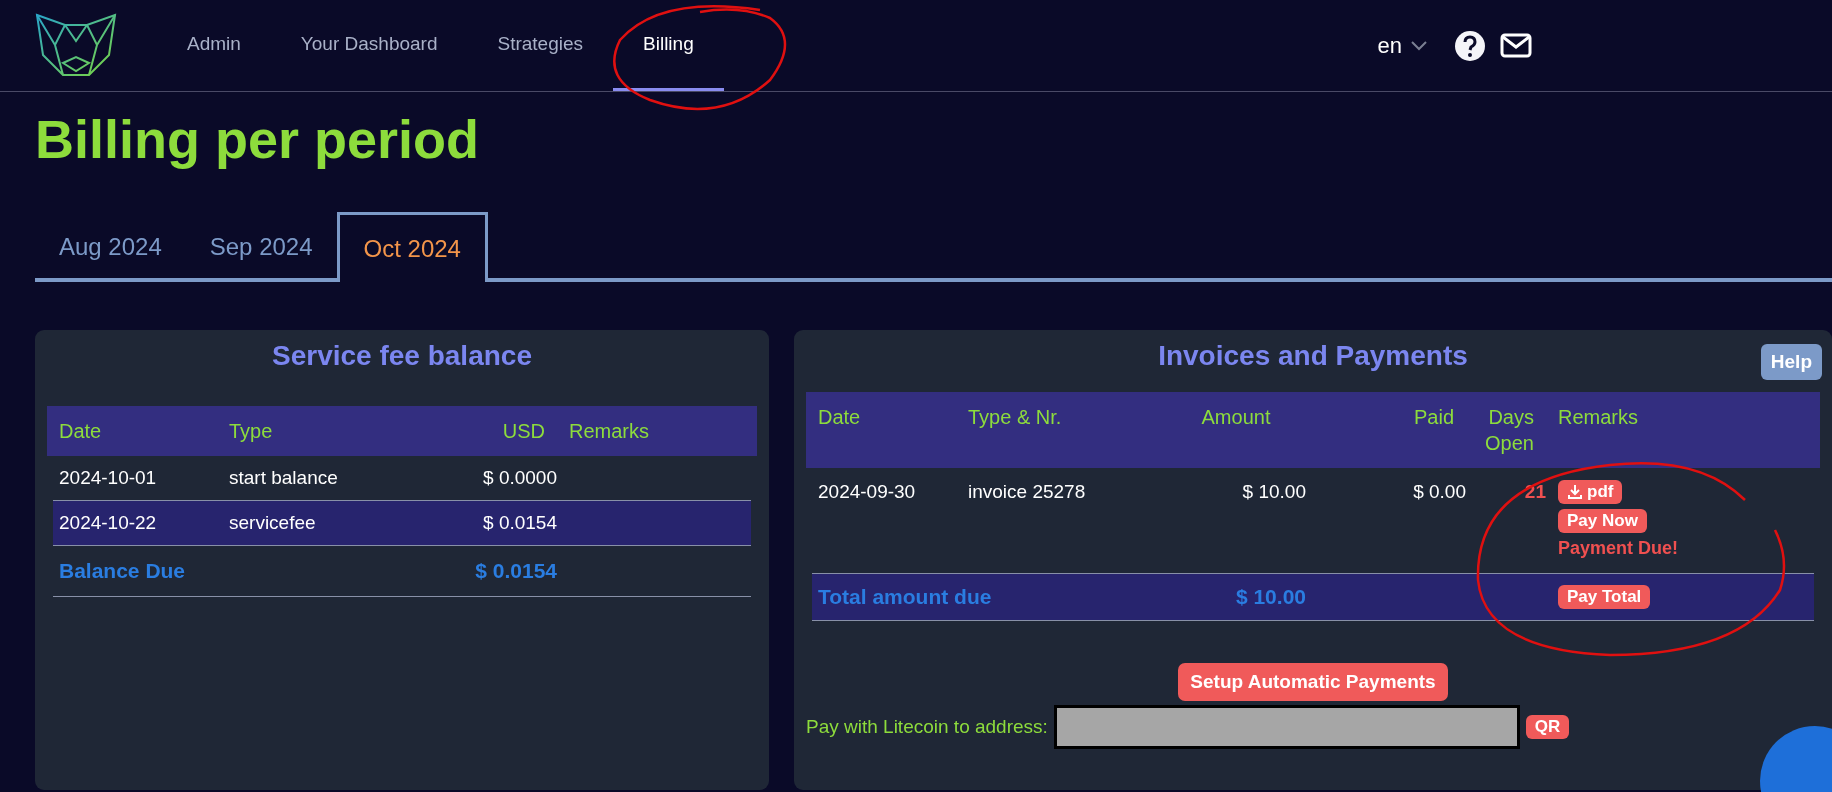 The width and height of the screenshot is (1832, 792). What do you see at coordinates (867, 492) in the screenshot?
I see `table-cell-text: 2024-09-30` at bounding box center [867, 492].